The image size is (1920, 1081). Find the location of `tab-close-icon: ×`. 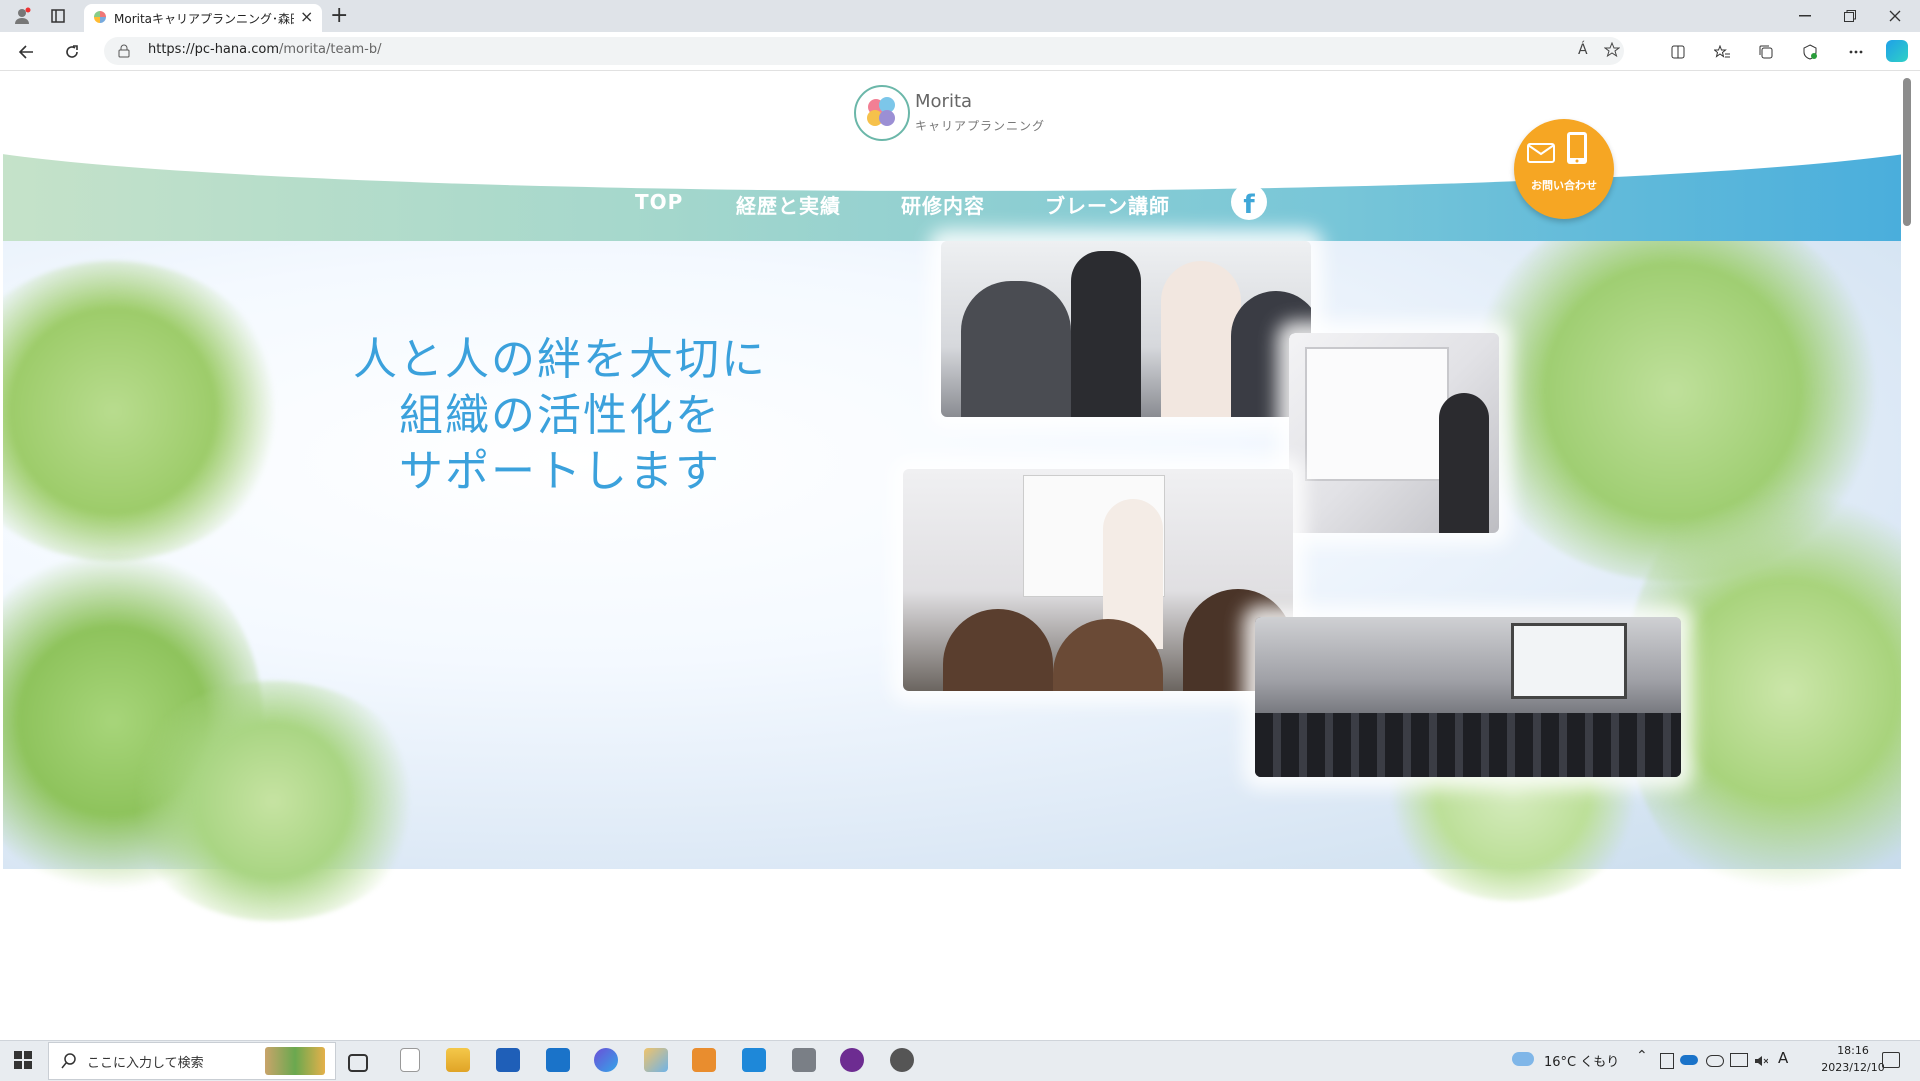

tab-close-icon: × is located at coordinates (306, 16).